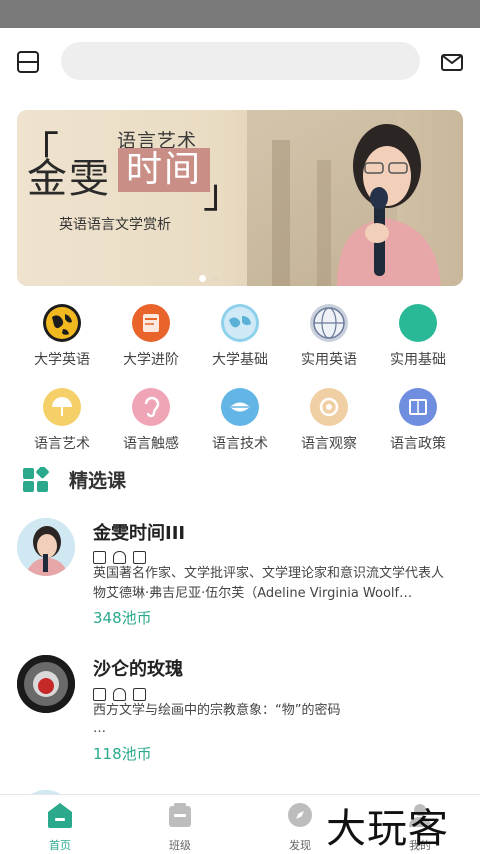  What do you see at coordinates (329, 407) in the screenshot?
I see `eye-icon` at bounding box center [329, 407].